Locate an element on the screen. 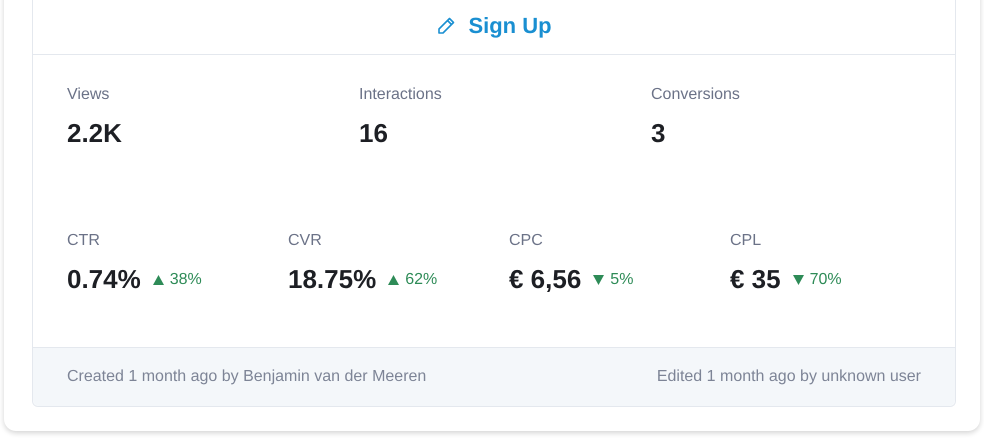 This screenshot has height=445, width=984. edited-text: Edited 1 month ago by unknown user is located at coordinates (788, 377).